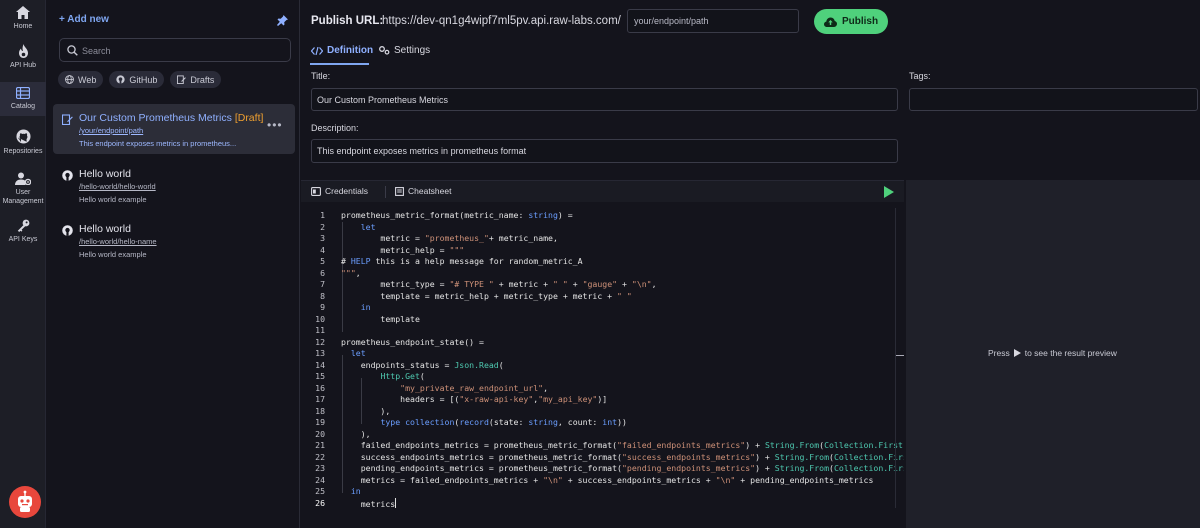 This screenshot has width=1200, height=528. I want to click on draft-icon, so click(182, 79).